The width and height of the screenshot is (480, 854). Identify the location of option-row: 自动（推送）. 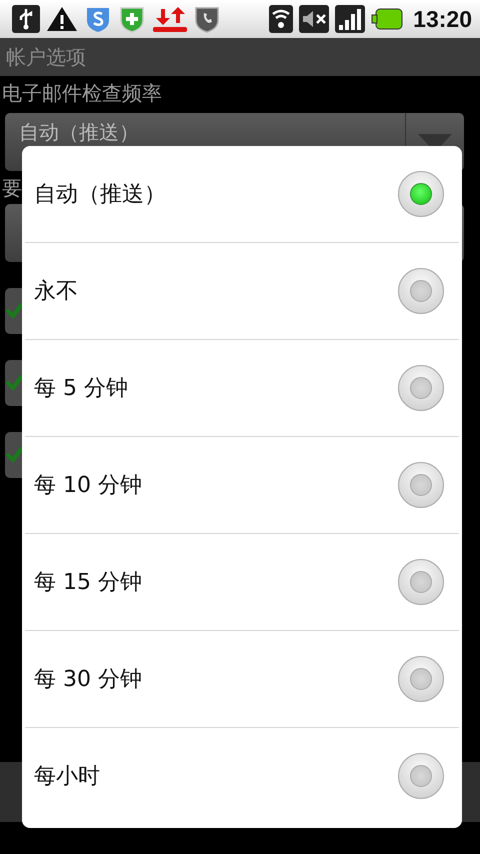
(242, 194).